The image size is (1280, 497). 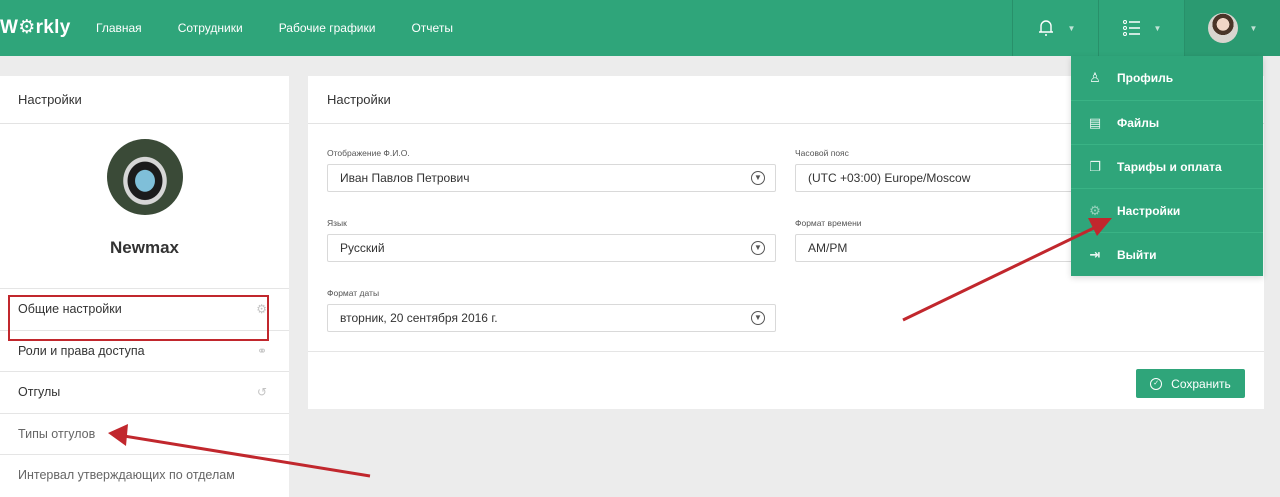 I want to click on save-button: ✓ Сохранить, so click(x=1190, y=383).